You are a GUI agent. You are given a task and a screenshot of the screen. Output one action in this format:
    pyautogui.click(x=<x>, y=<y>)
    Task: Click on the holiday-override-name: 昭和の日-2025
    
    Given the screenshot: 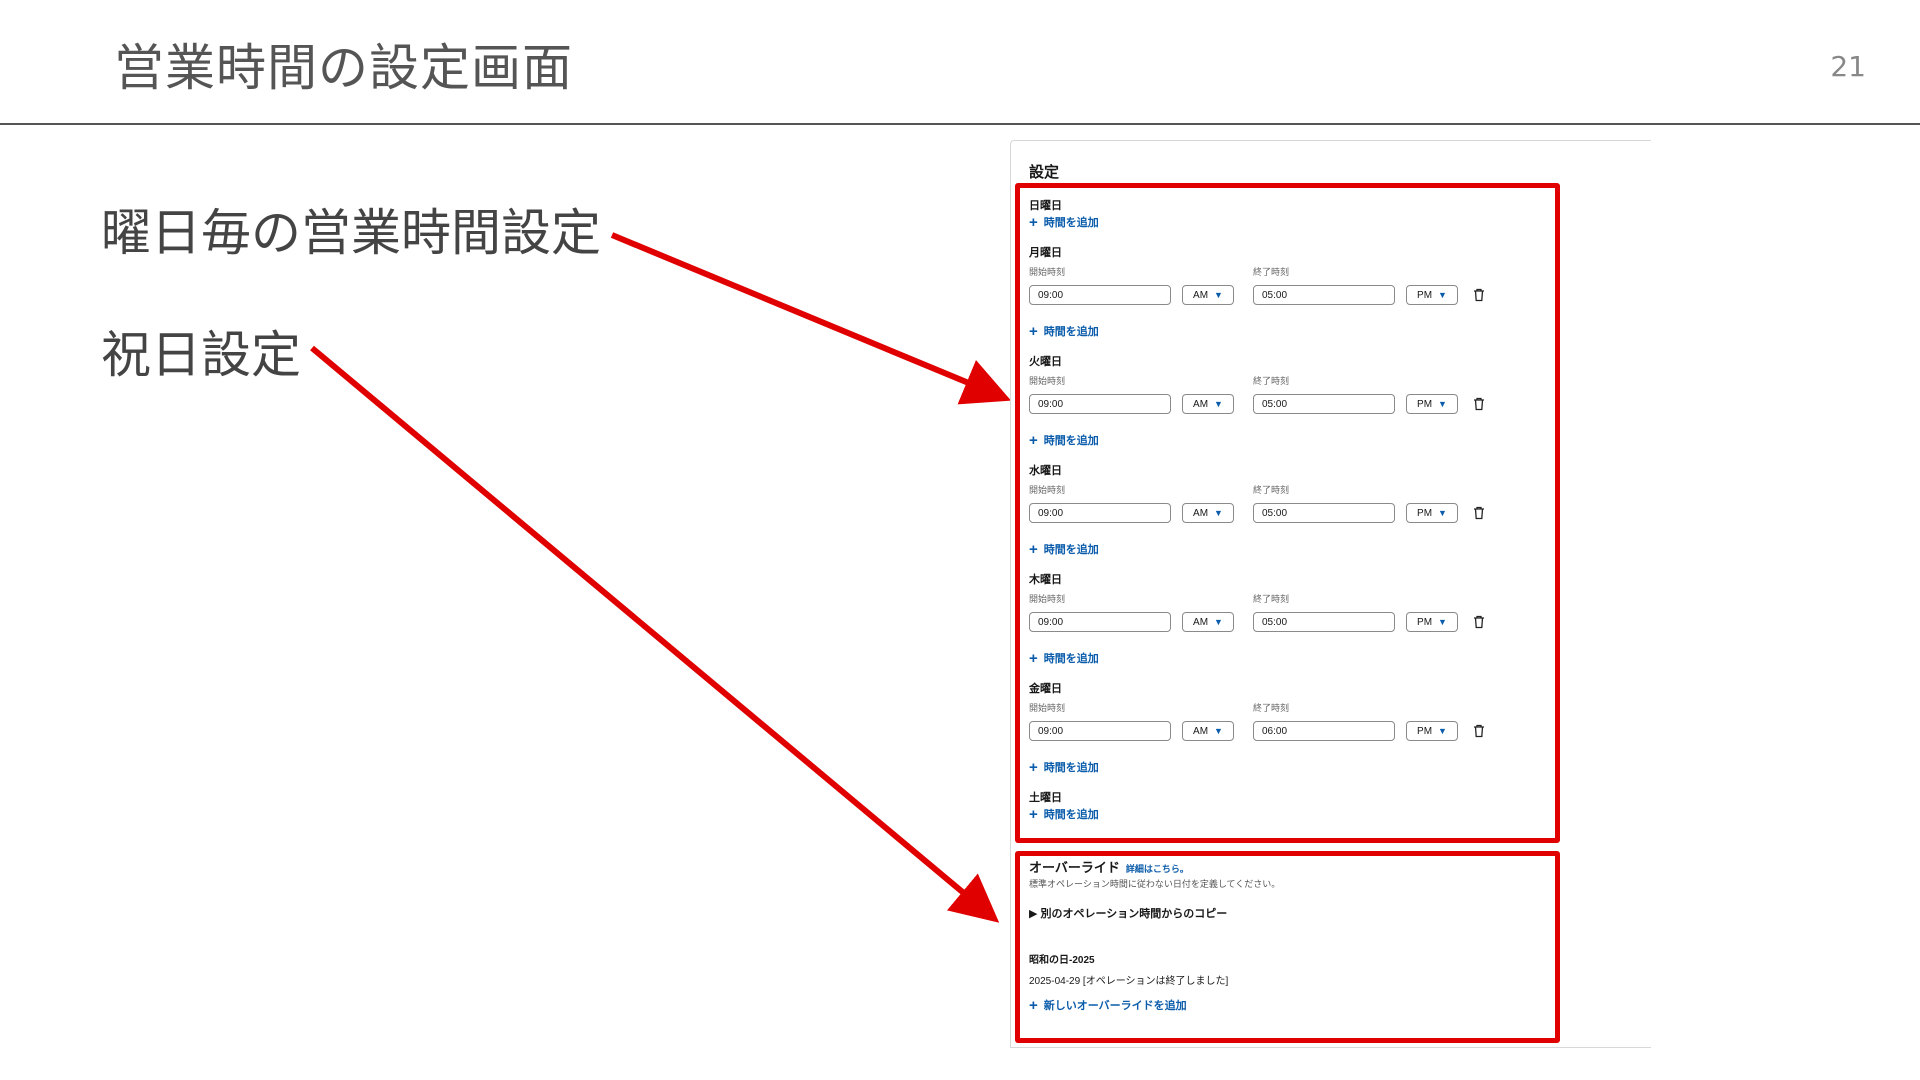 What is the action you would take?
    pyautogui.click(x=1062, y=960)
    